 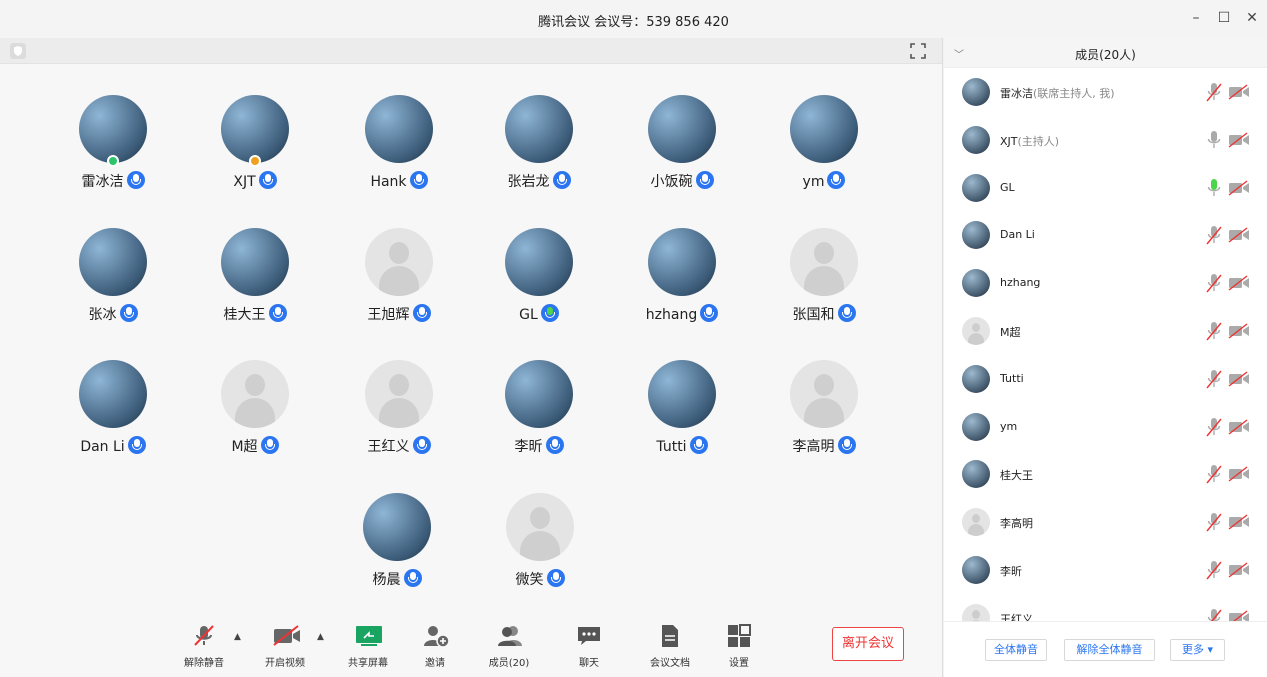 I want to click on unmute-button: 解除静音, so click(x=204, y=646).